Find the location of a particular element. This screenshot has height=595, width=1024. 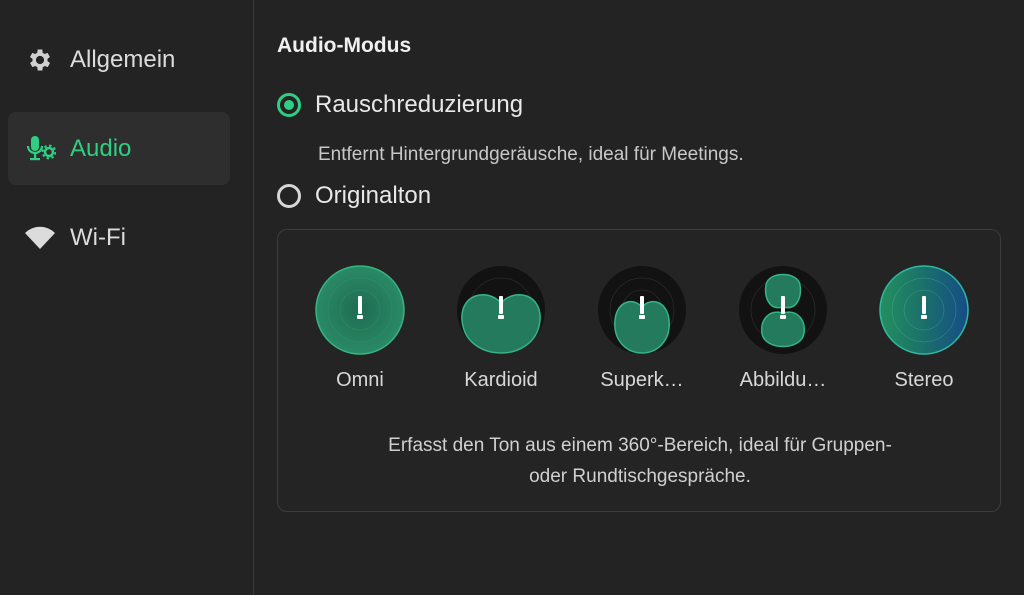

supercardioid-pattern-icon is located at coordinates (642, 310).